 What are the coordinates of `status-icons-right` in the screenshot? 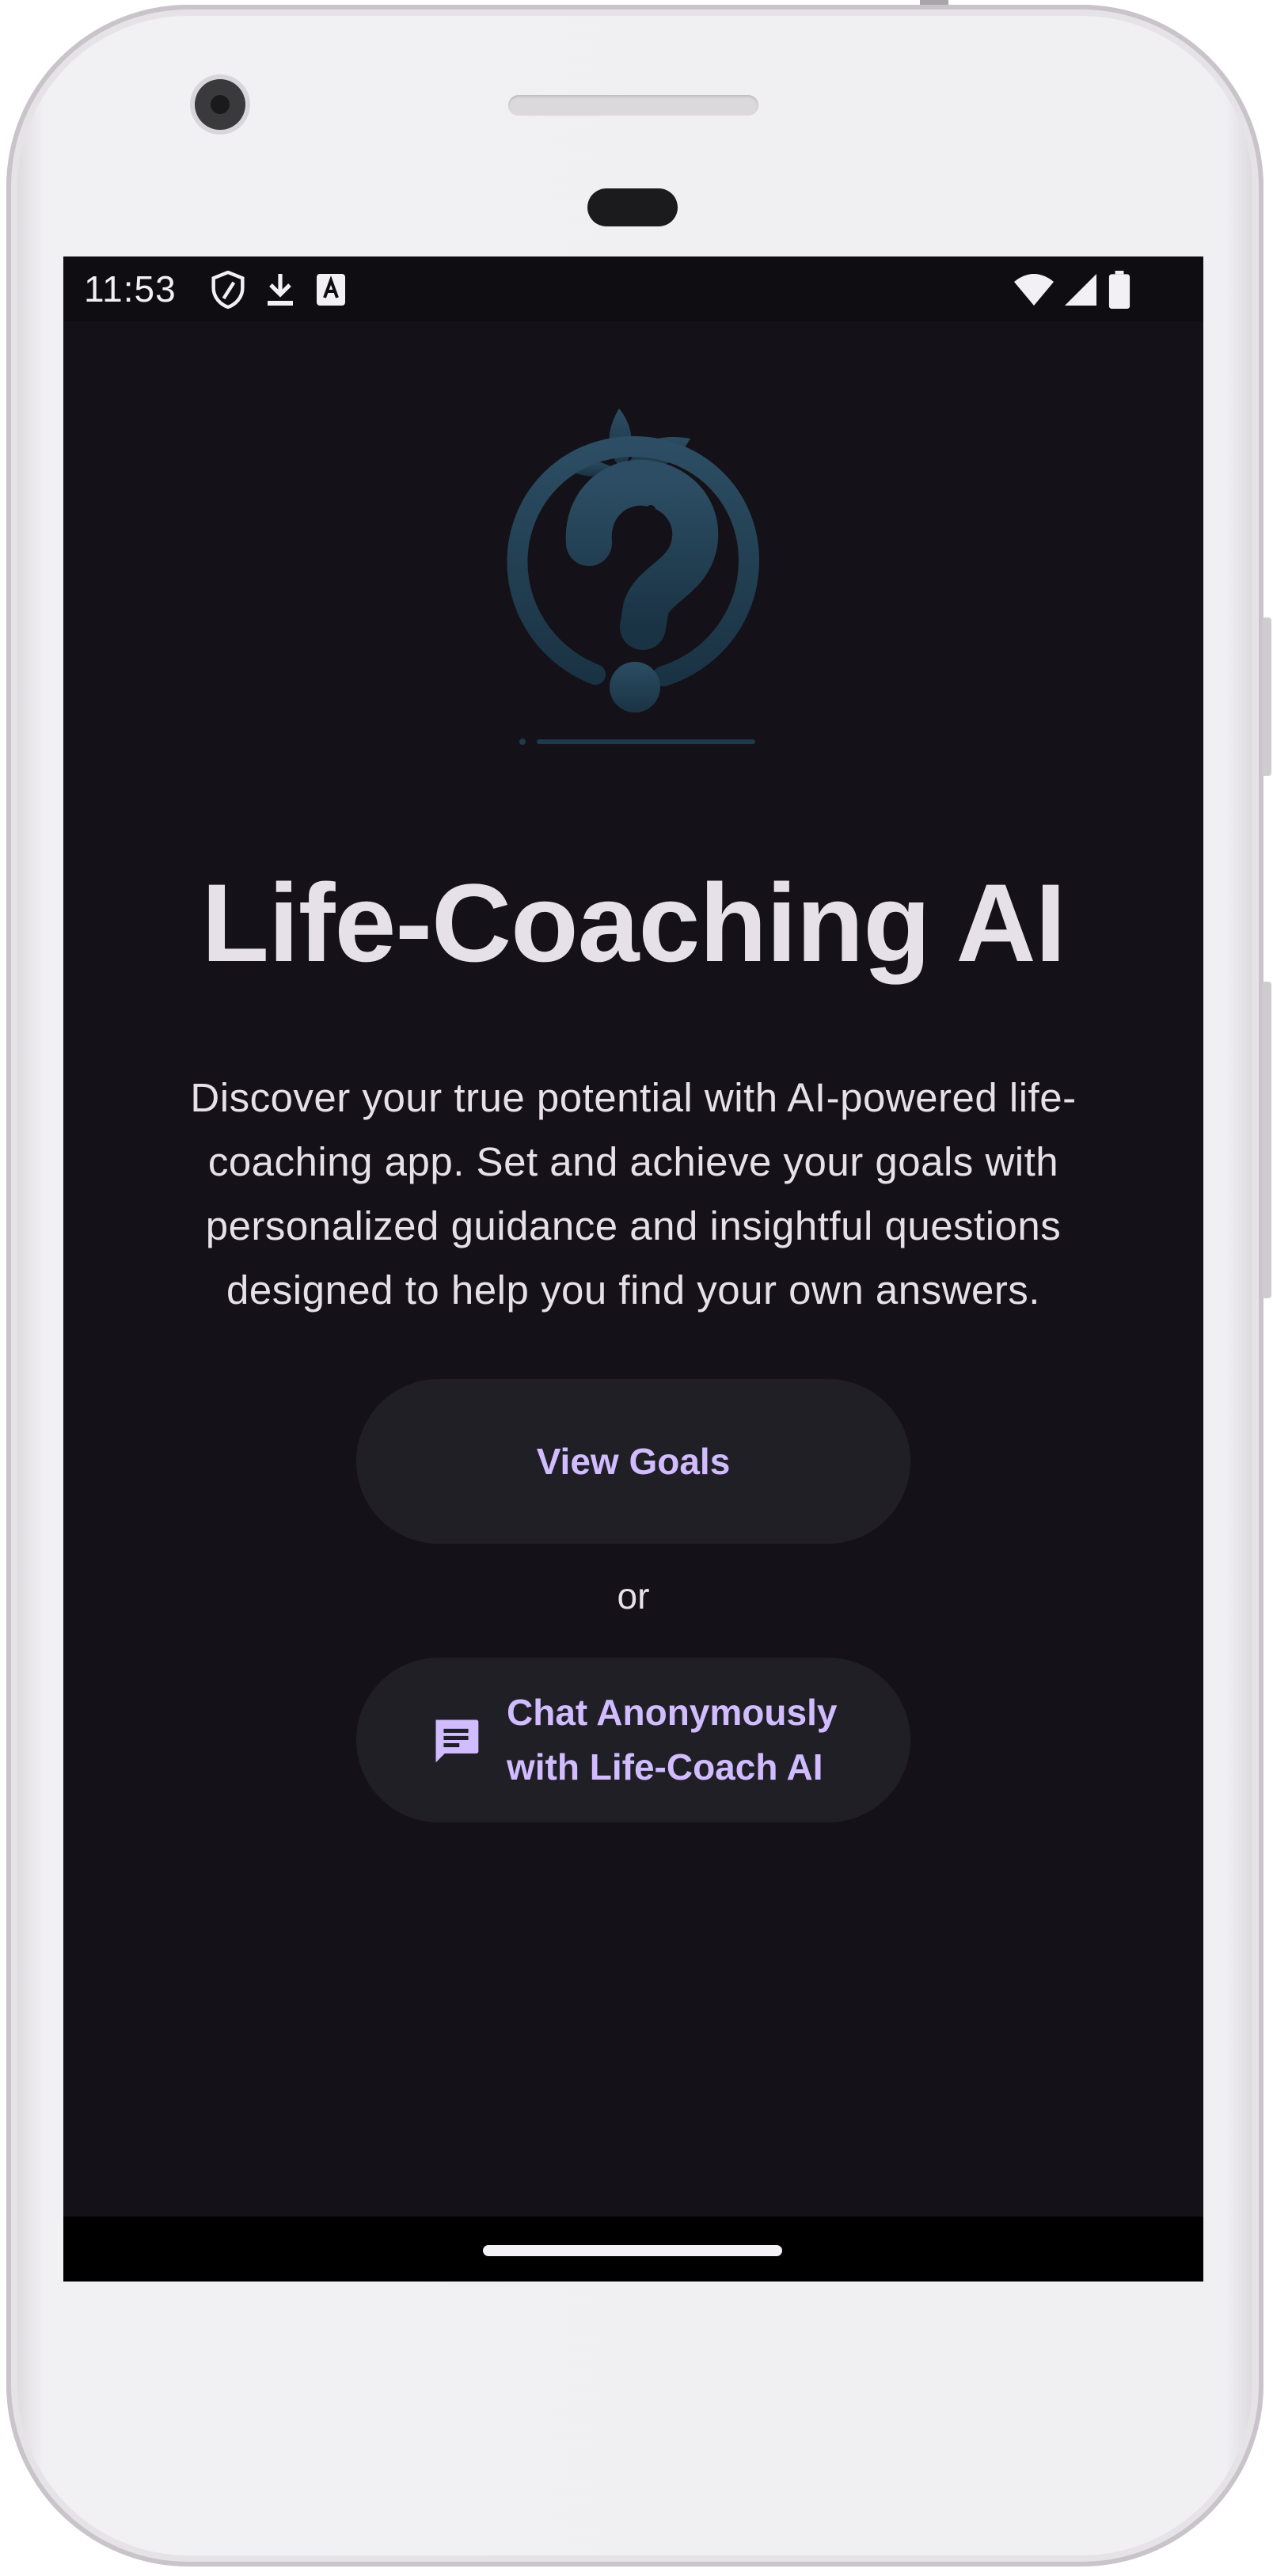 It's located at (1072, 290).